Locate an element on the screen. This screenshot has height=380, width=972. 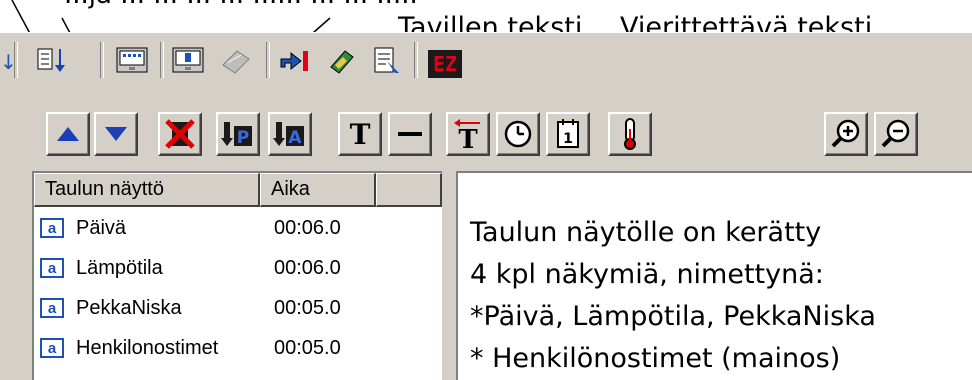
list-item: a Henkilonostimet 00:05.0 is located at coordinates (238, 349).